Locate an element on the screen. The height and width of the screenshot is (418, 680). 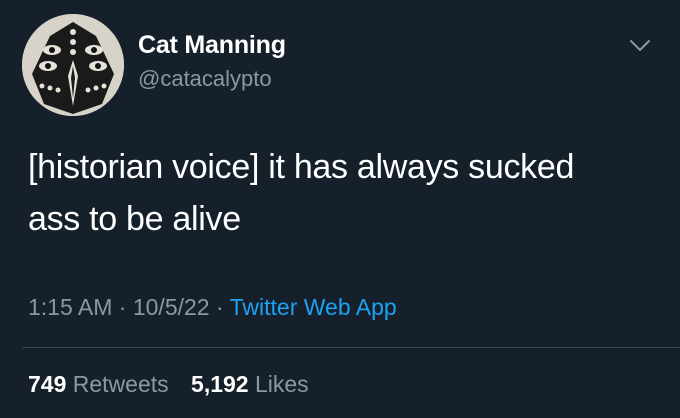
tweet-text-line: [historian voice] it has always sucked is located at coordinates (301, 167).